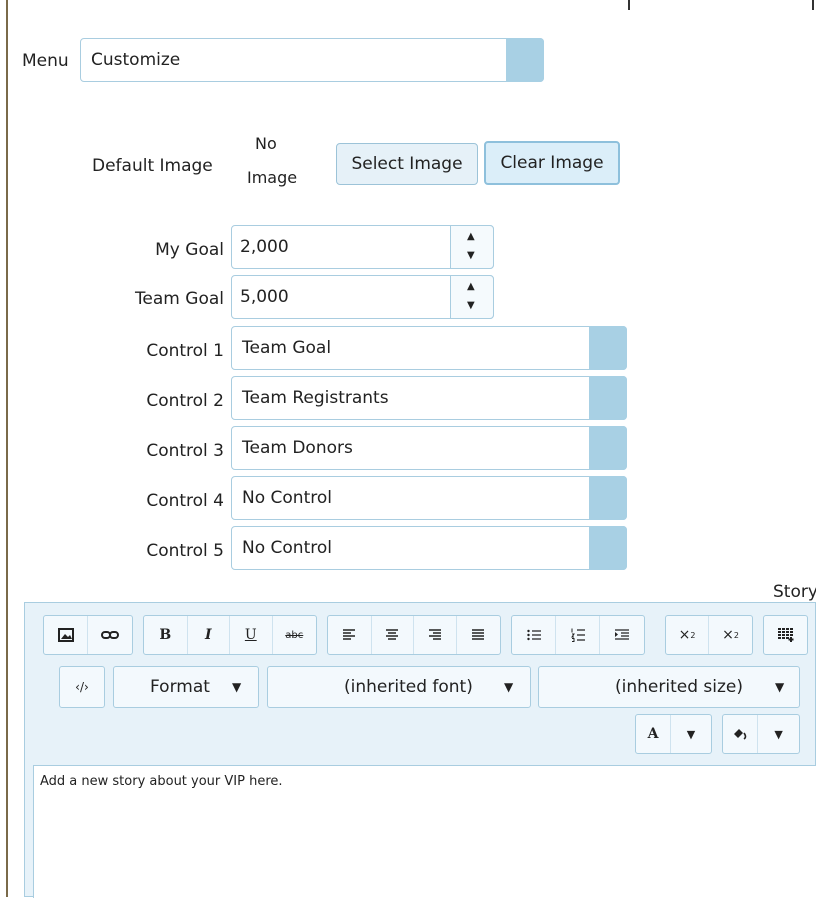 Image resolution: width=816 pixels, height=898 pixels. Describe the element at coordinates (166, 635) in the screenshot. I see `bold-icon: B` at that location.